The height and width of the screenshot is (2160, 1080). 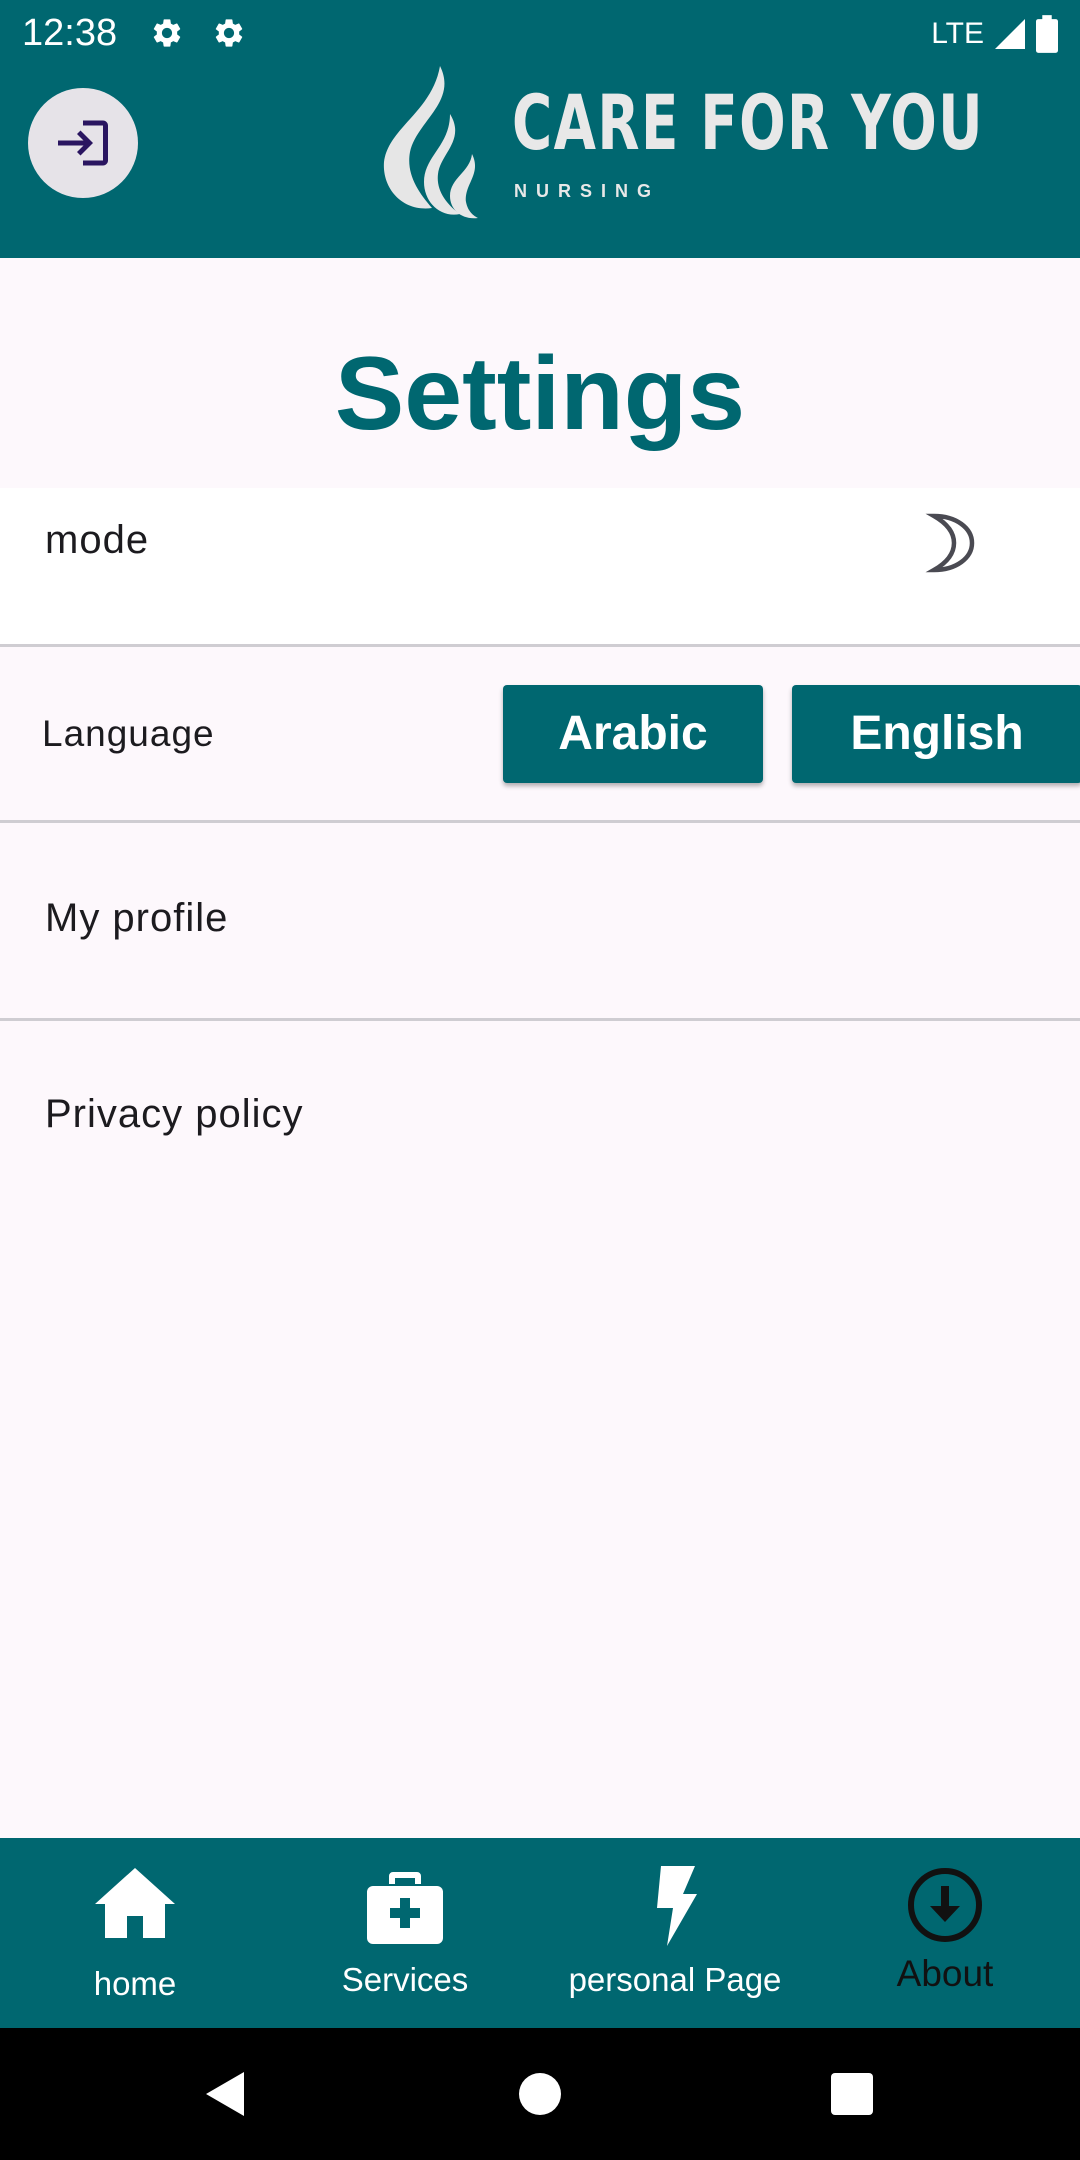 I want to click on download-circle-icon, so click(x=945, y=1905).